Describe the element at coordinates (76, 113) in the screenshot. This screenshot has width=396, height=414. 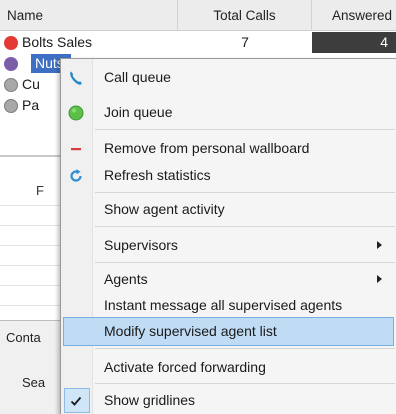
I see `green-circle-icon` at that location.